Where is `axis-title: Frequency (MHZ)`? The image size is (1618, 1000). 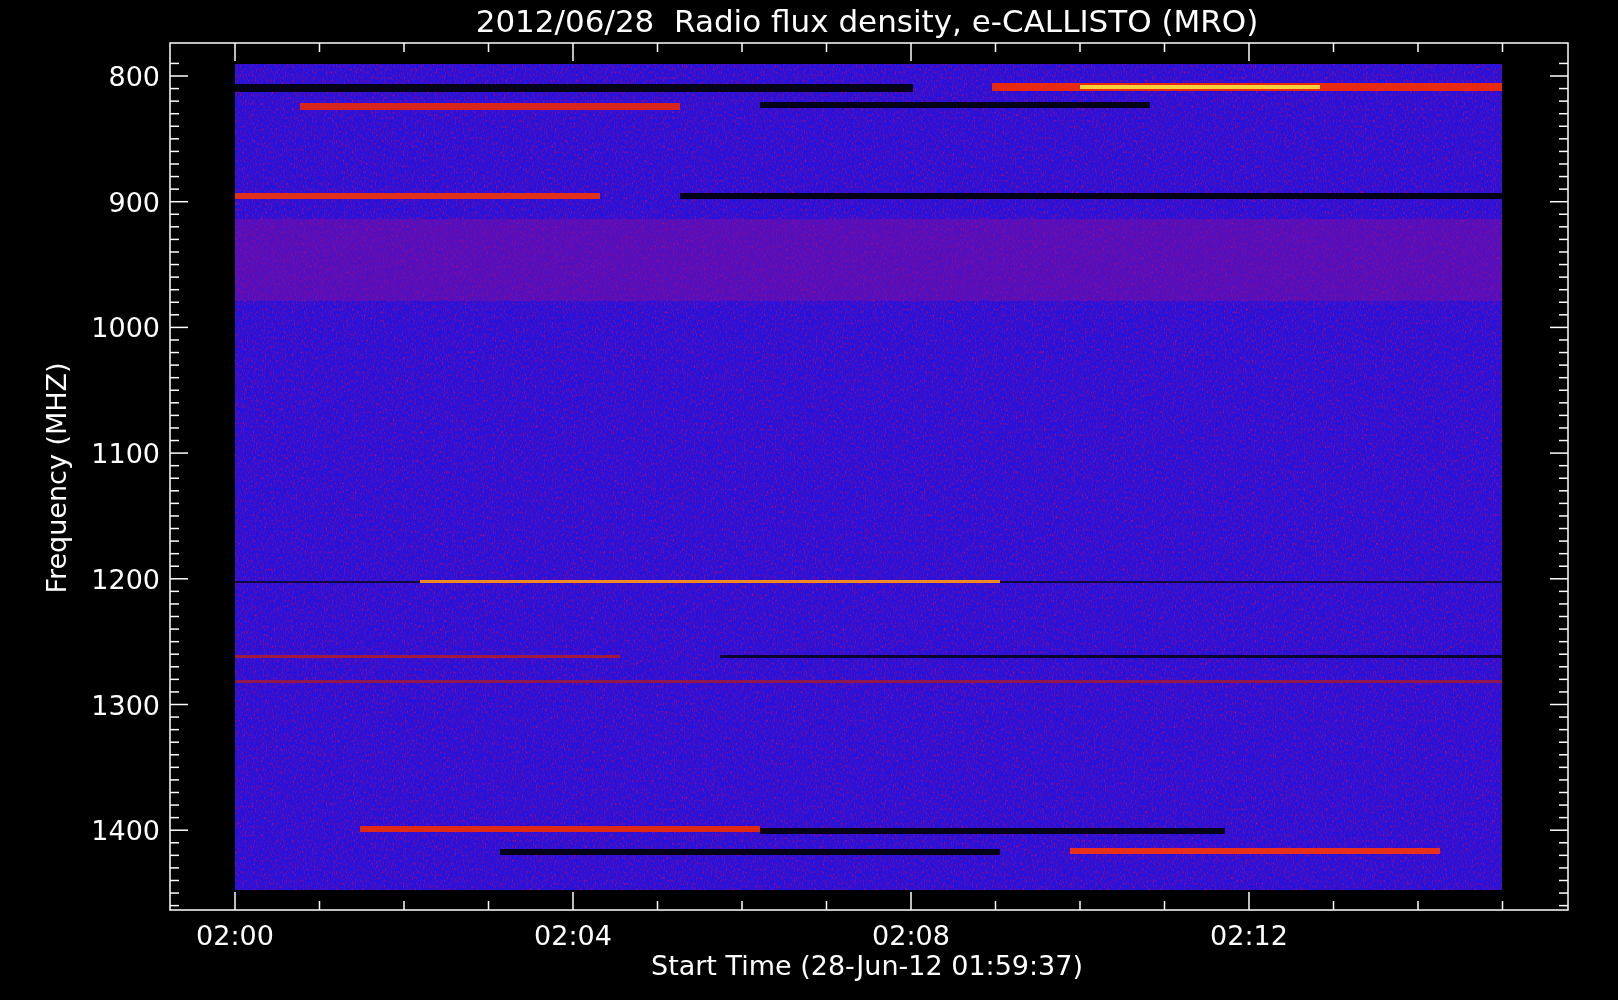 axis-title: Frequency (MHZ) is located at coordinates (56, 478).